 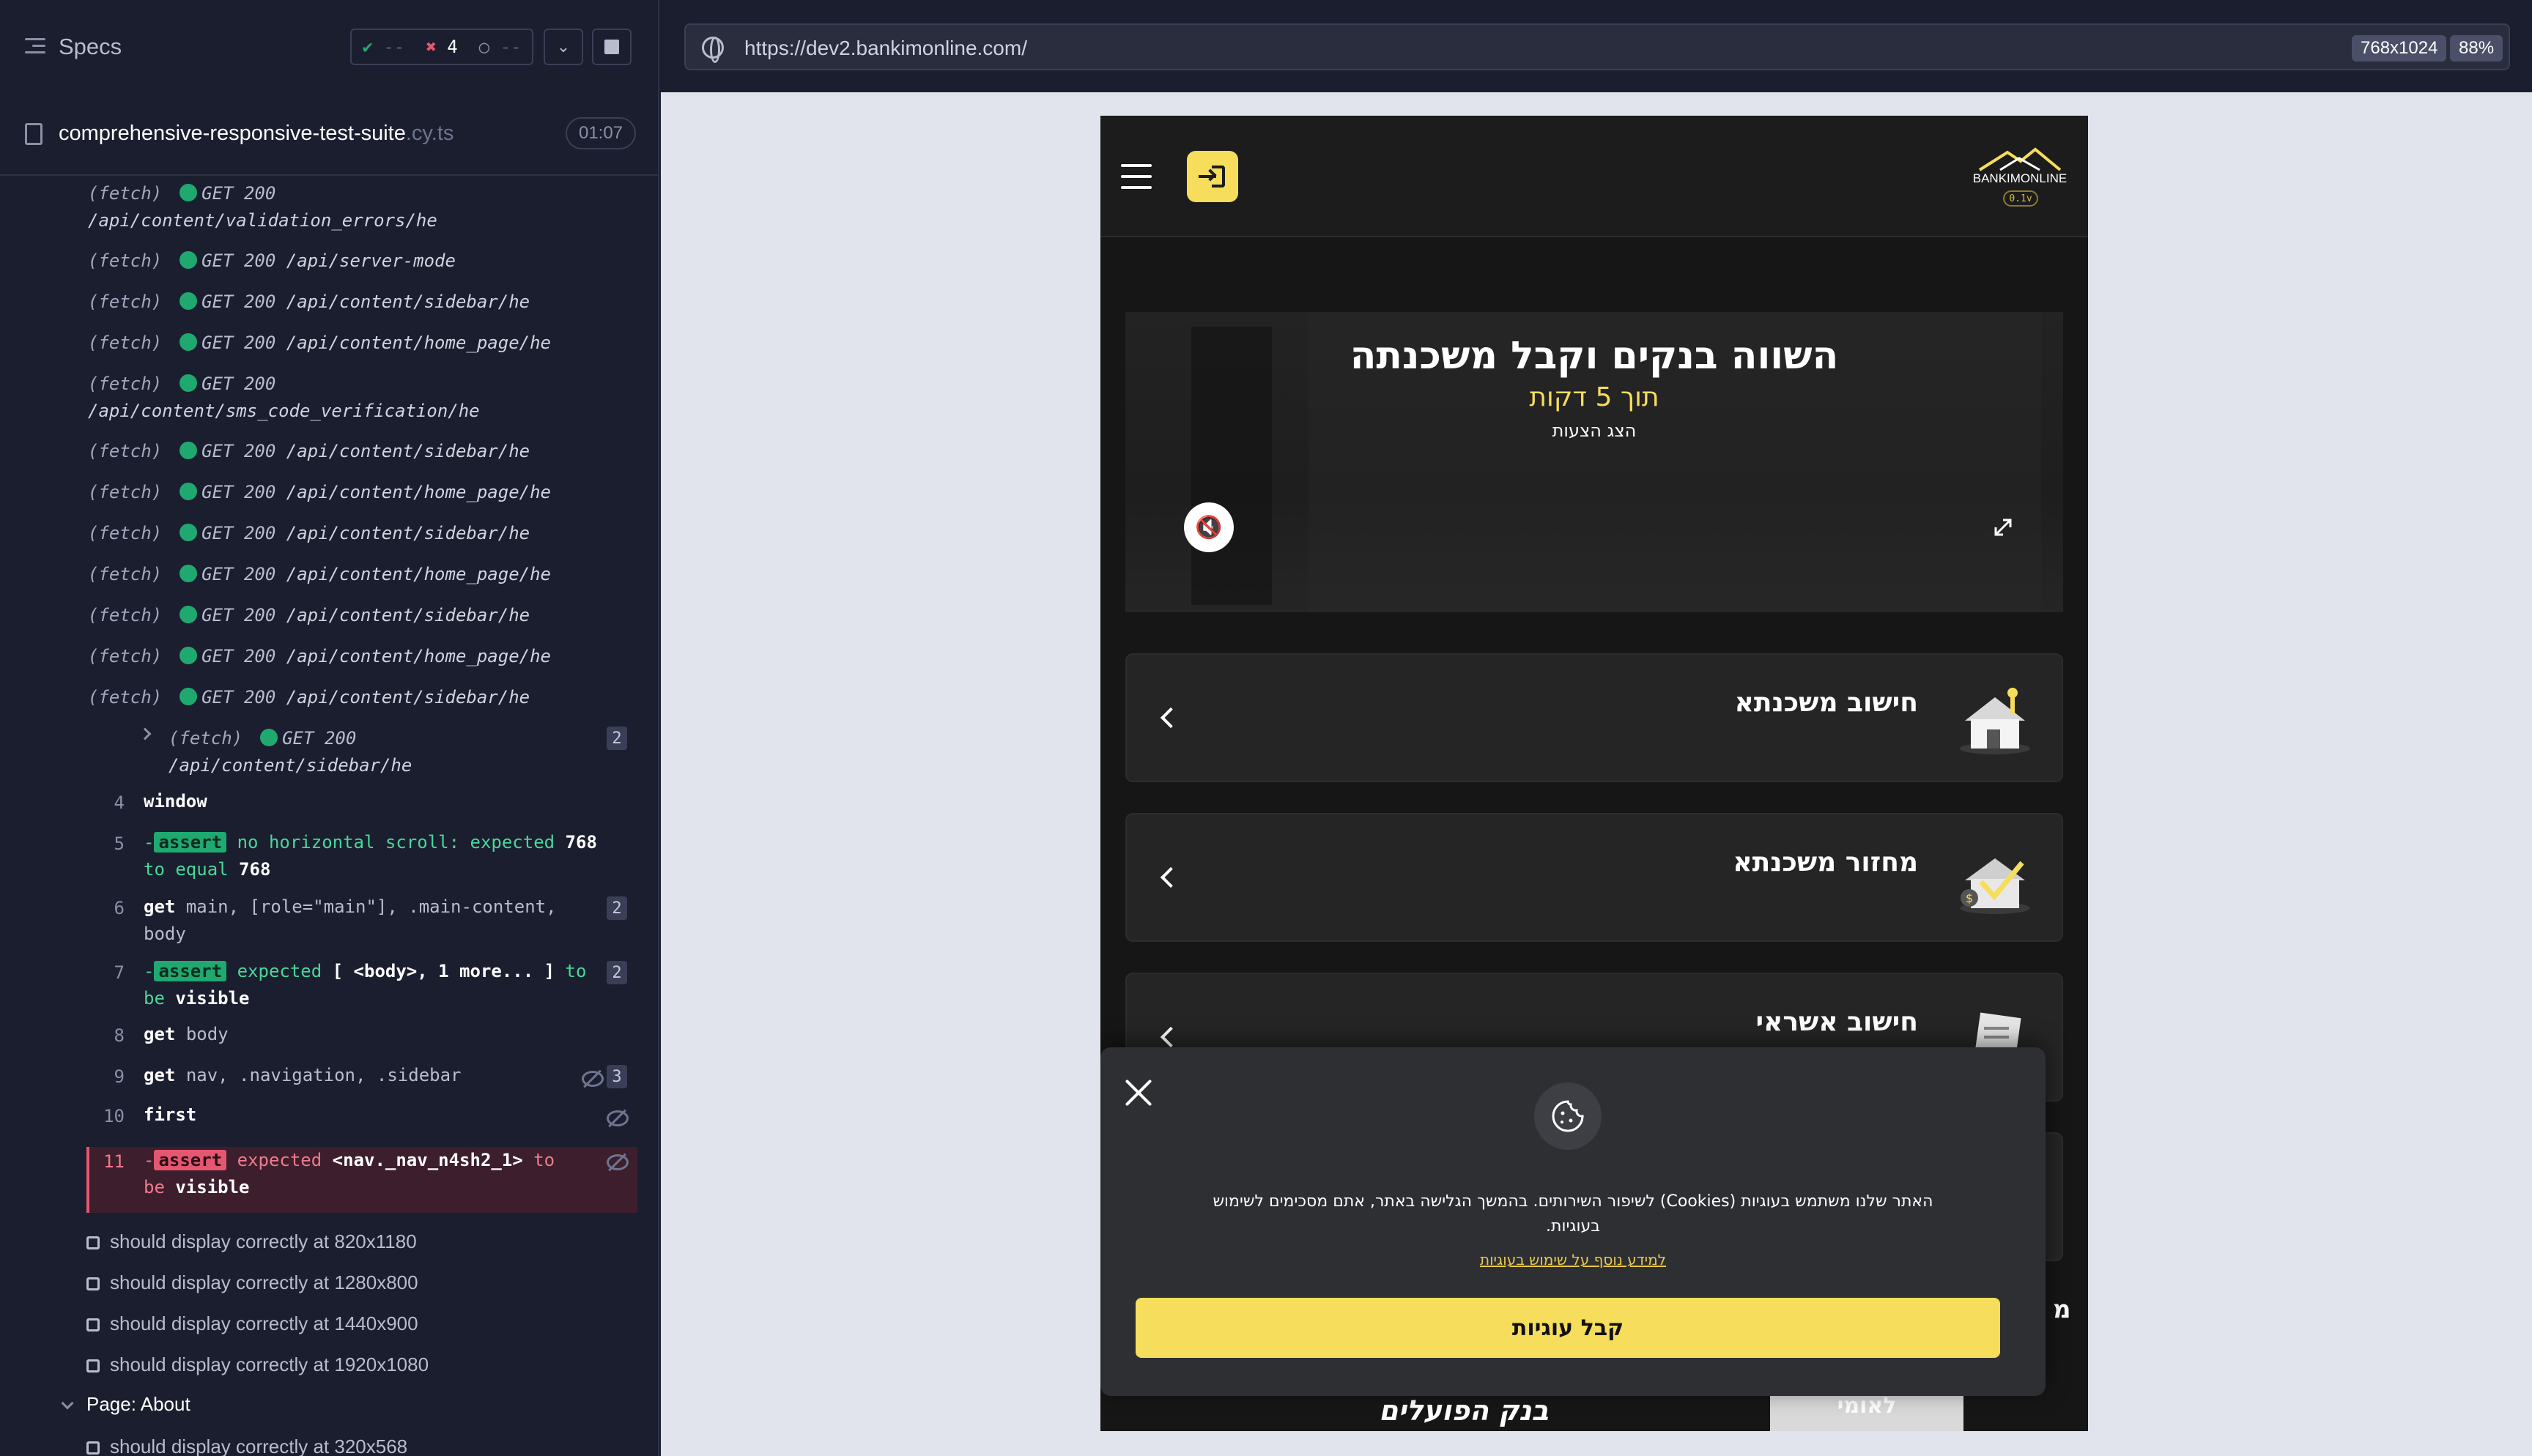 I want to click on speaker-muted-icon: 🔇, so click(x=1209, y=527).